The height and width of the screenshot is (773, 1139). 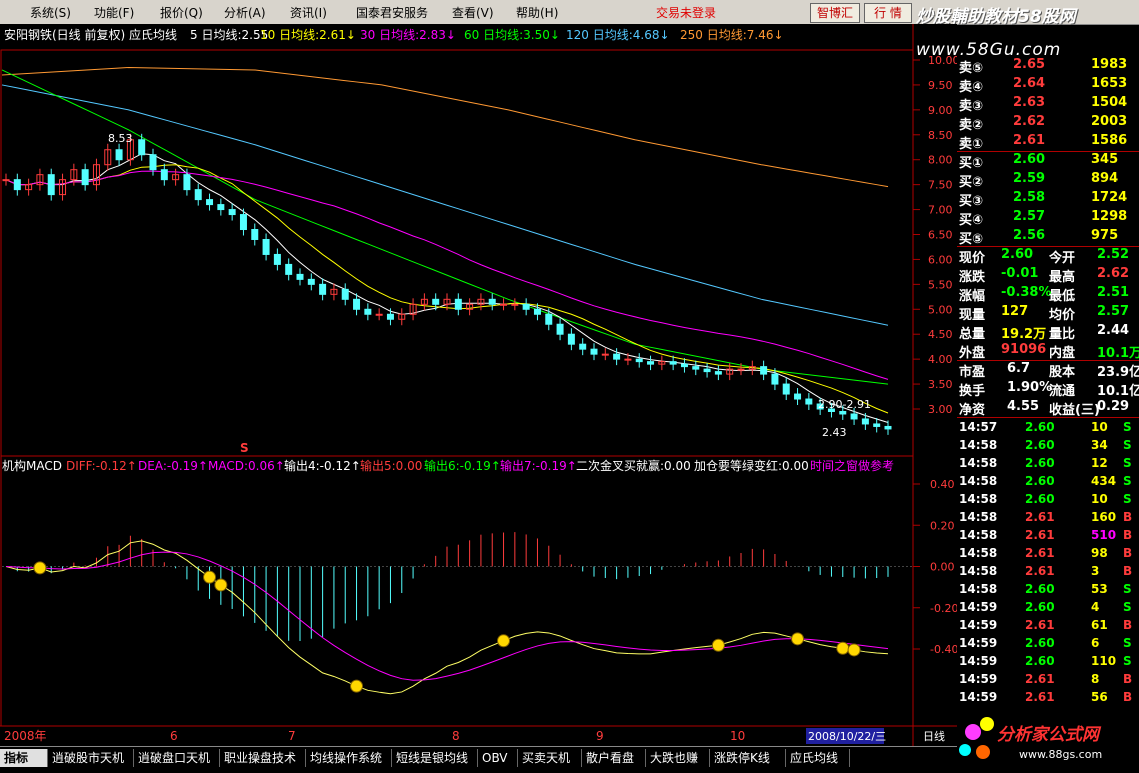 What do you see at coordinates (1074, 410) in the screenshot?
I see `fundamental-label: 收益(三)` at bounding box center [1074, 410].